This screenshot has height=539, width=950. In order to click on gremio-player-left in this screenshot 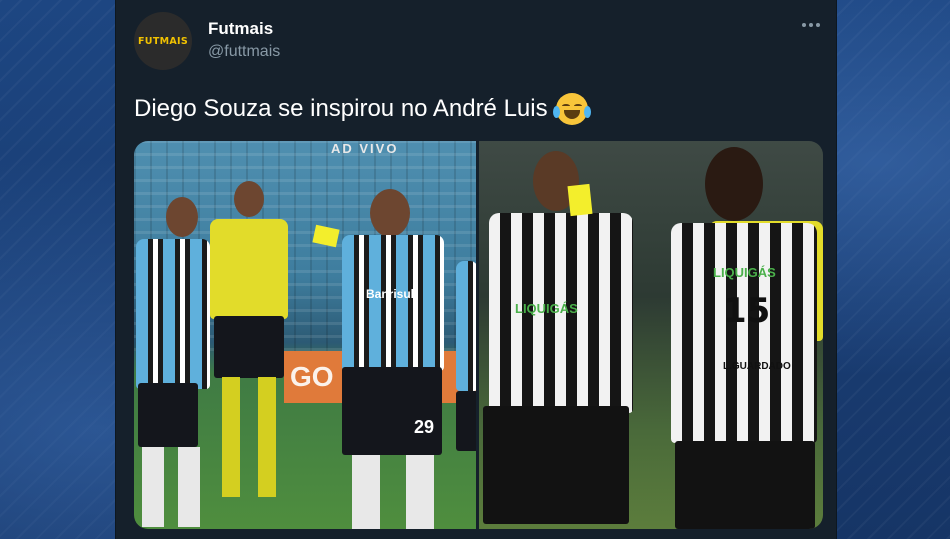, I will do `click(176, 362)`.